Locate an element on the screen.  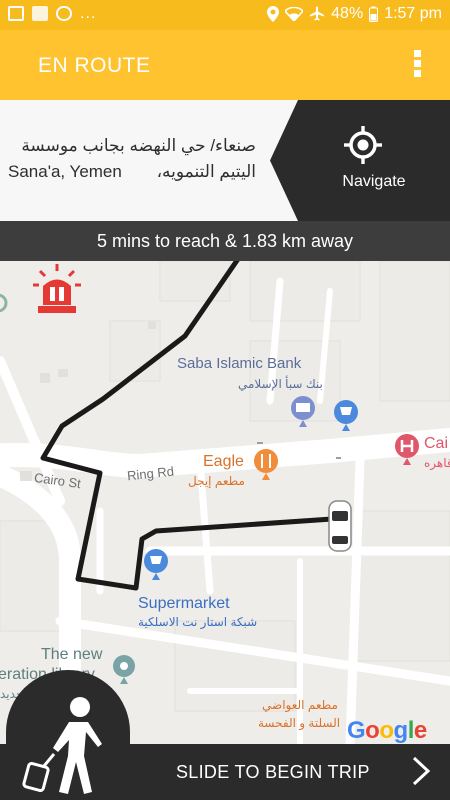
more-vert-icon is located at coordinates (419, 65).